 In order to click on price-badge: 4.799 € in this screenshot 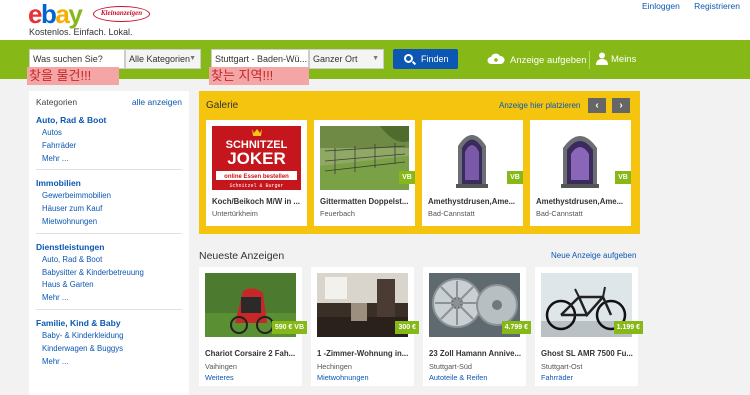, I will do `click(516, 327)`.